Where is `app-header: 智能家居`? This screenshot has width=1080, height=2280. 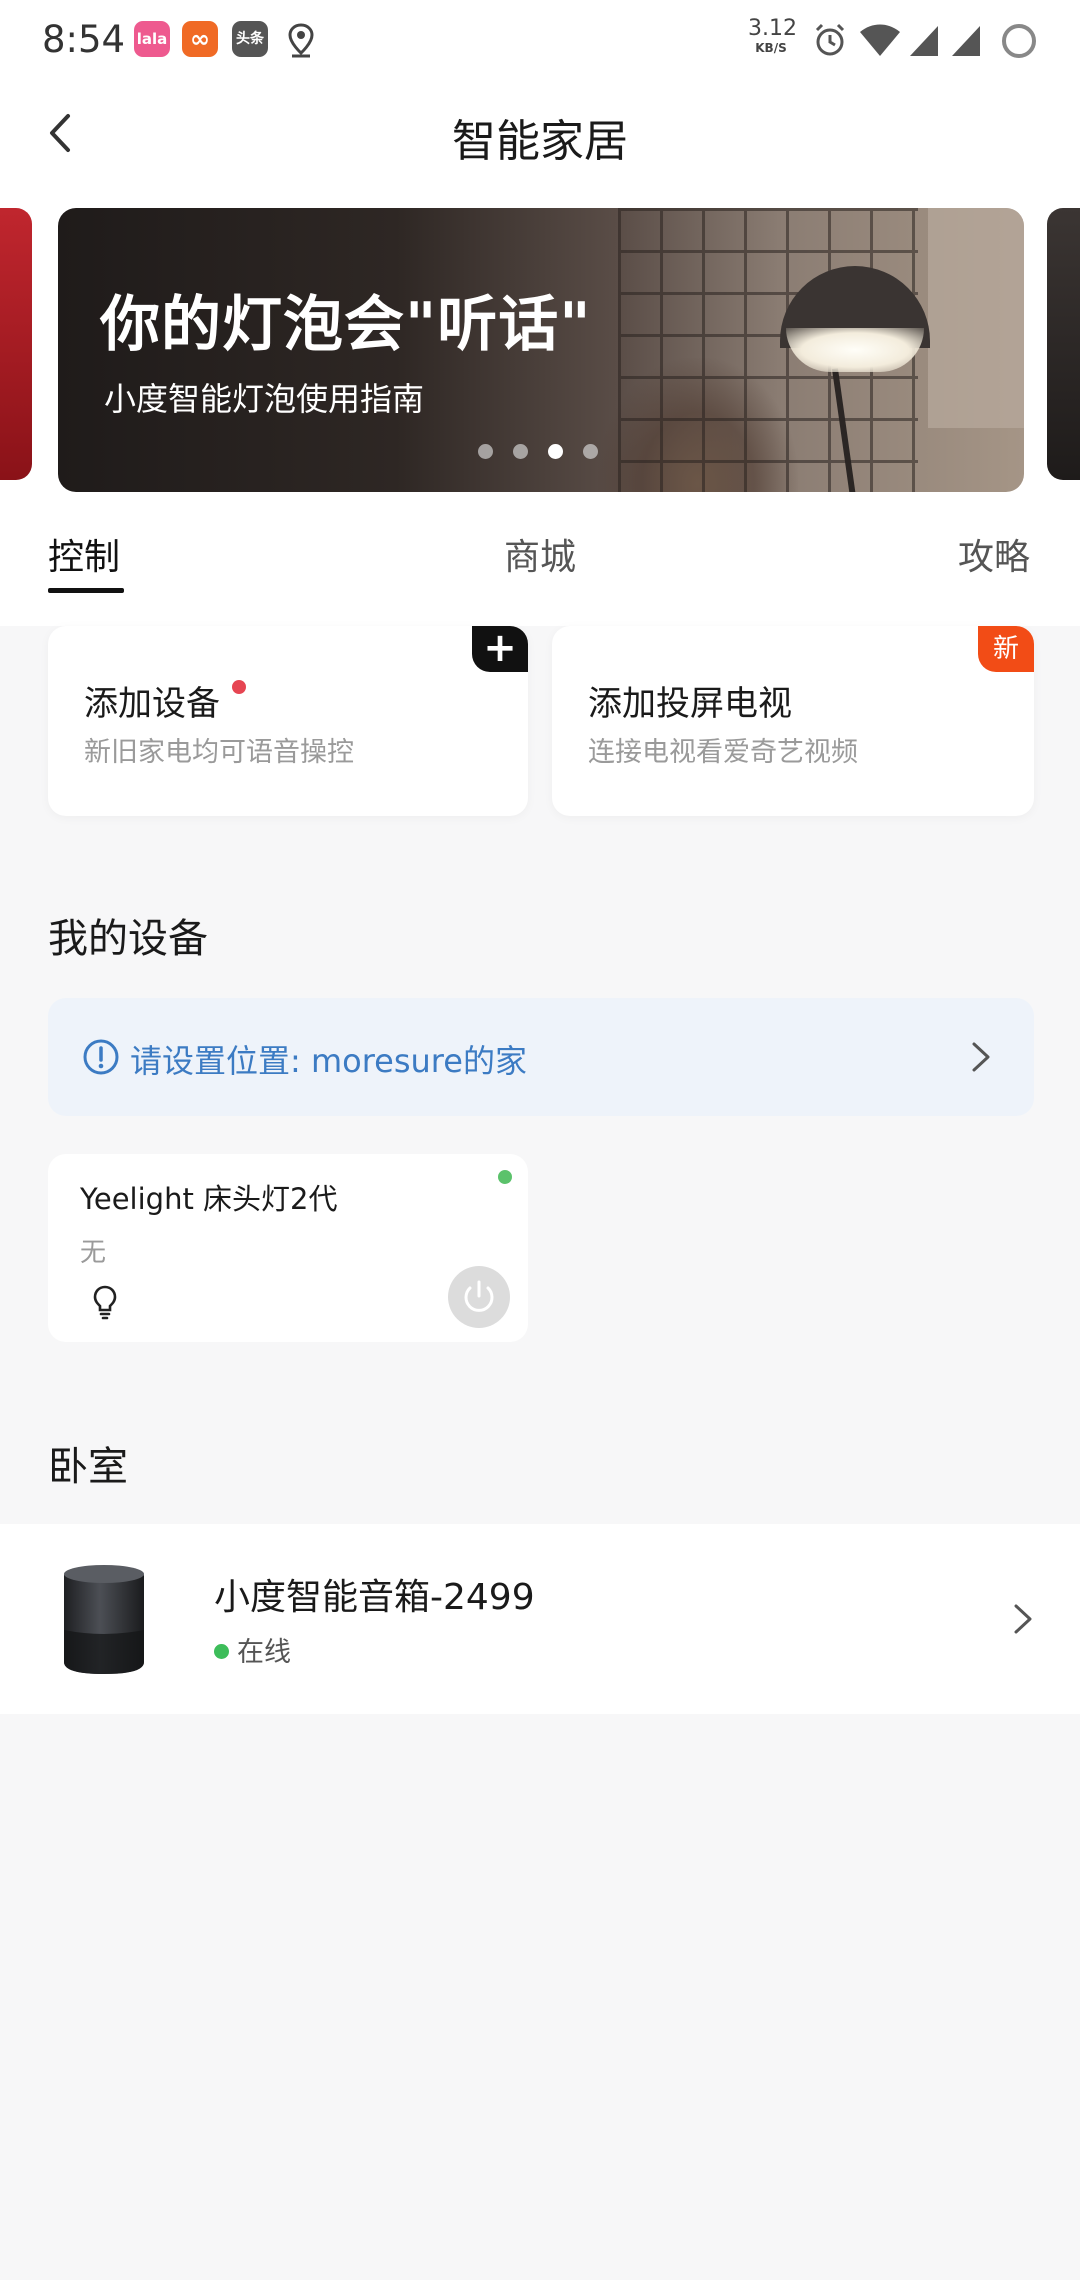 app-header: 智能家居 is located at coordinates (540, 133).